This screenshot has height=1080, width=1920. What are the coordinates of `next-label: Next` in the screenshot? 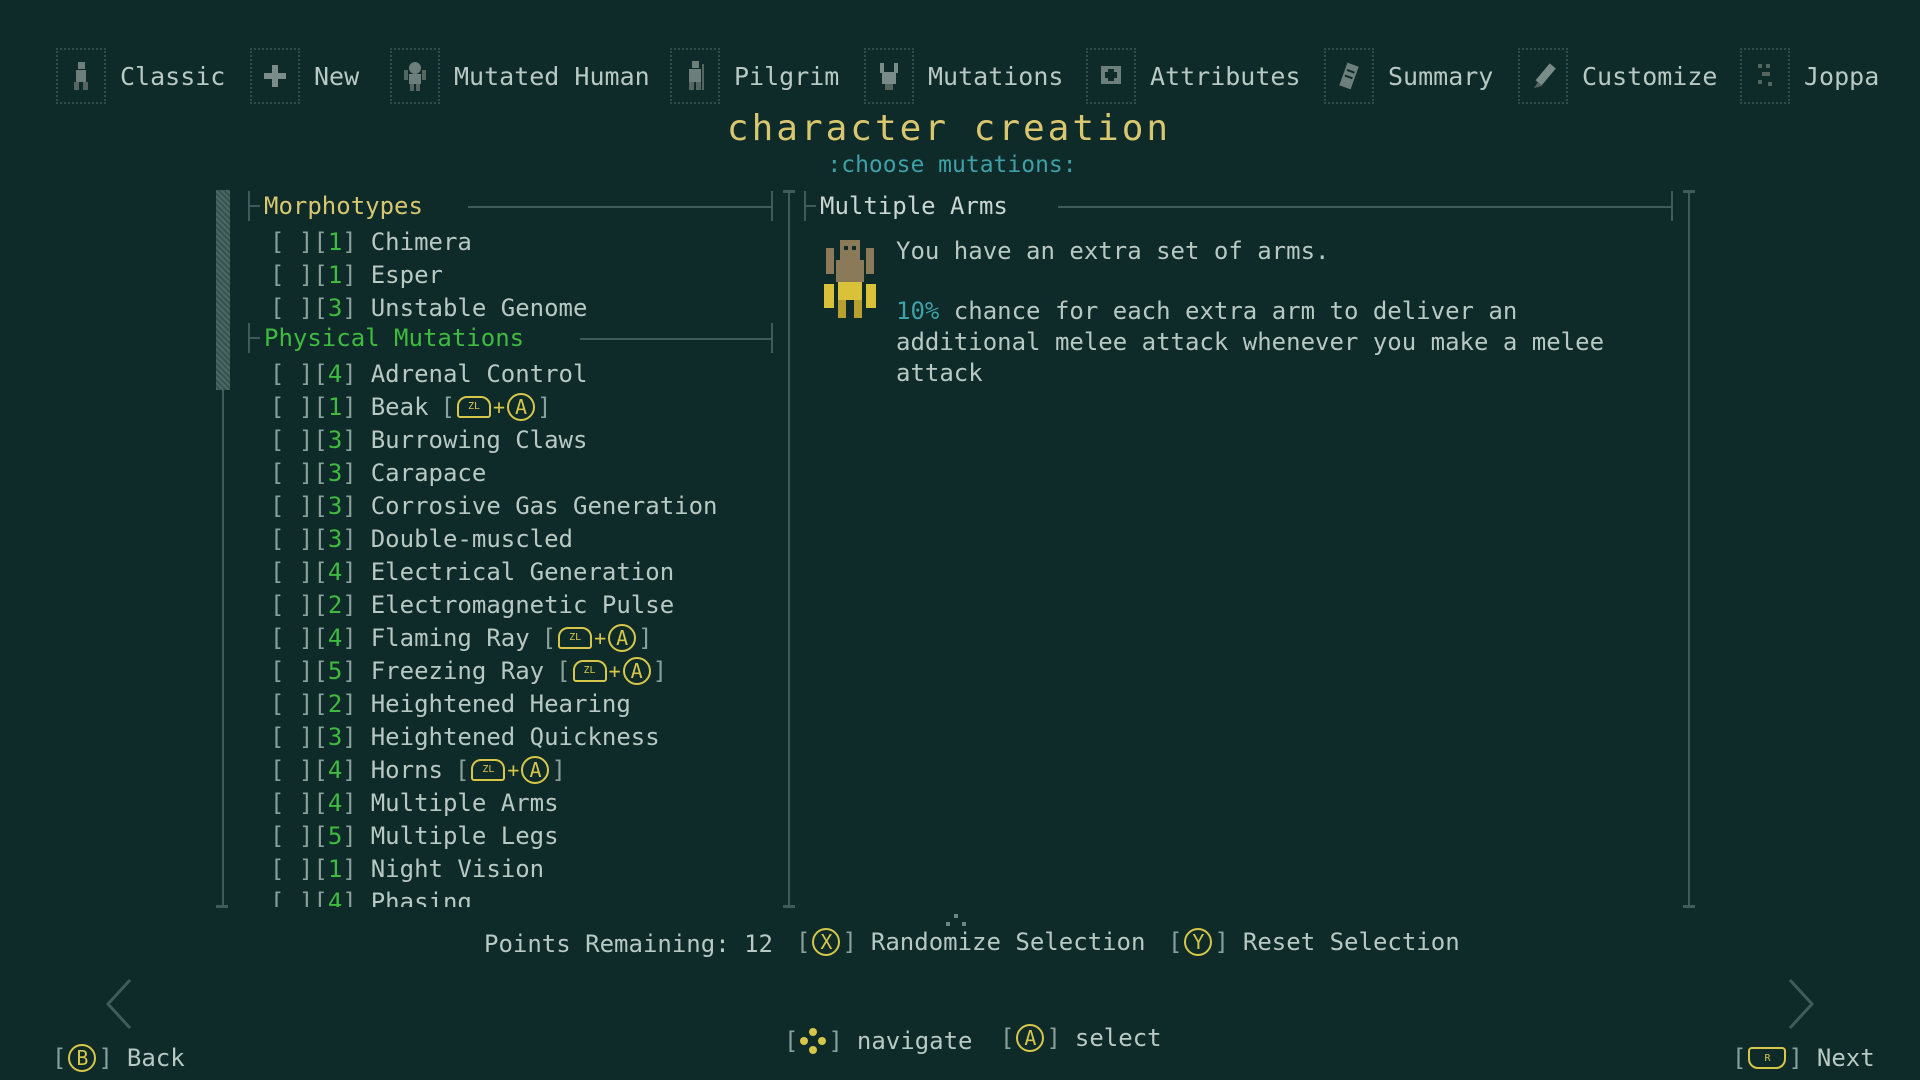 It's located at (1845, 1058).